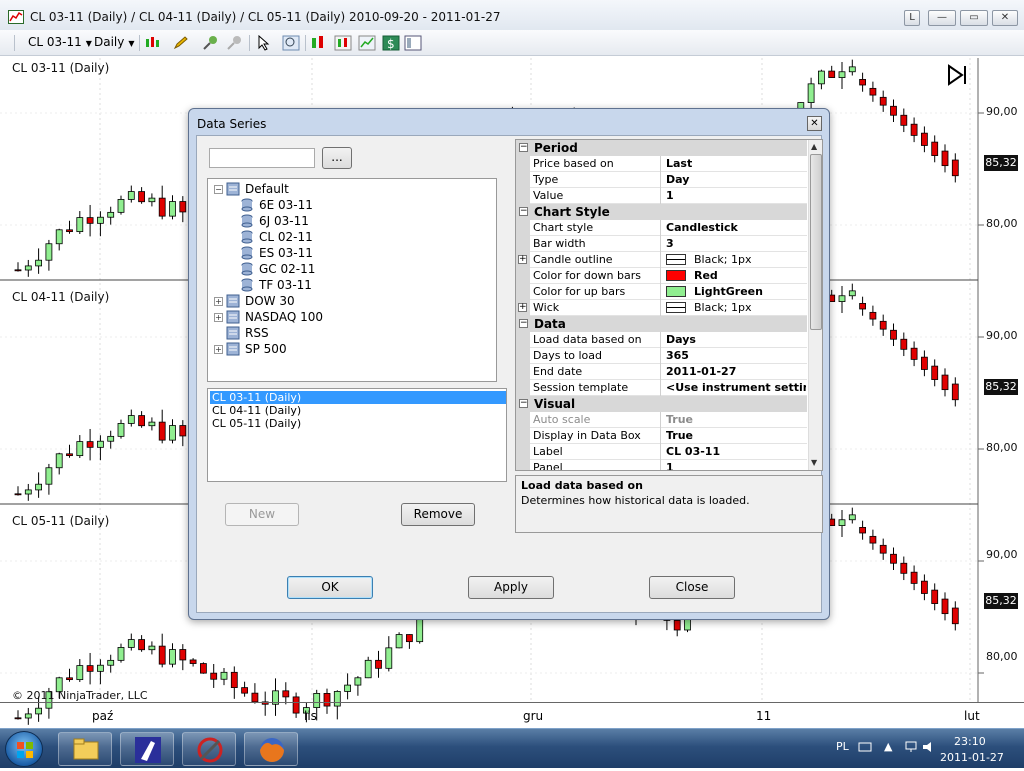 The image size is (1024, 771). Describe the element at coordinates (736, 196) in the screenshot. I see `property-value: 1` at that location.